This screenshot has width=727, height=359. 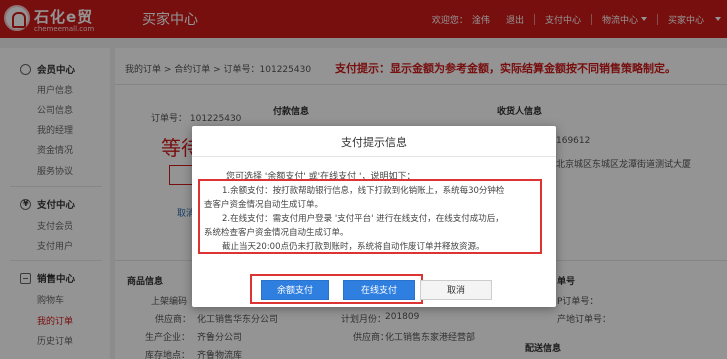 I want to click on explanation-line: 查客户资金情况自动生成订单。, so click(x=264, y=205).